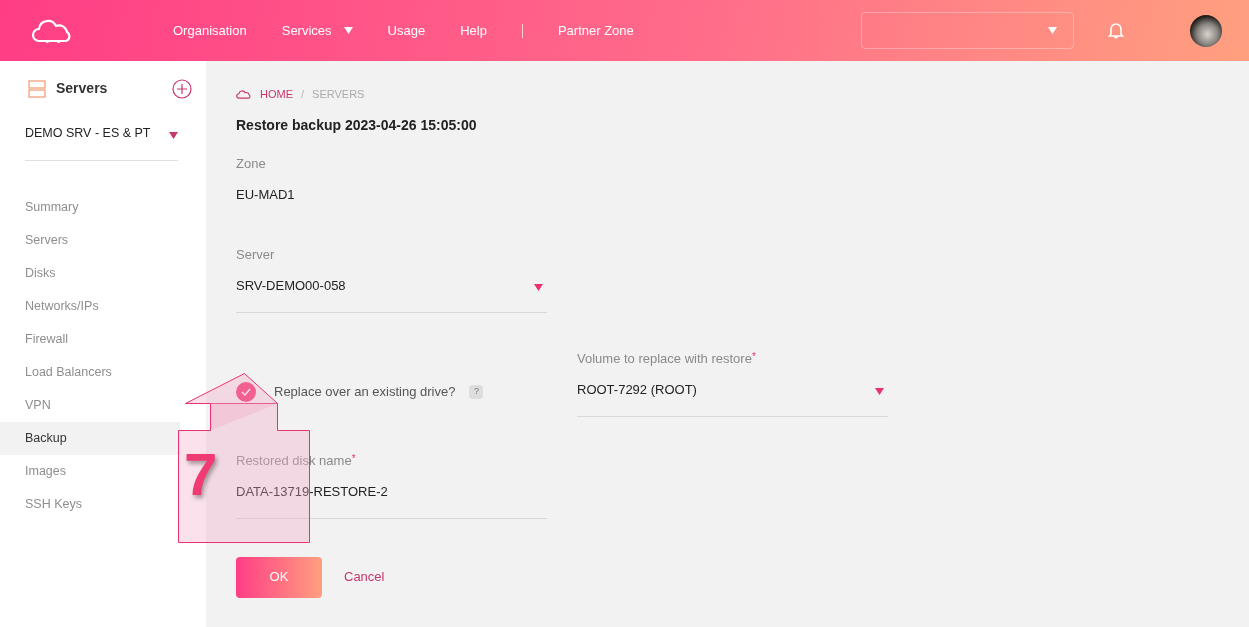  Describe the element at coordinates (338, 94) in the screenshot. I see `breadcrumb-link: SERVERS` at that location.